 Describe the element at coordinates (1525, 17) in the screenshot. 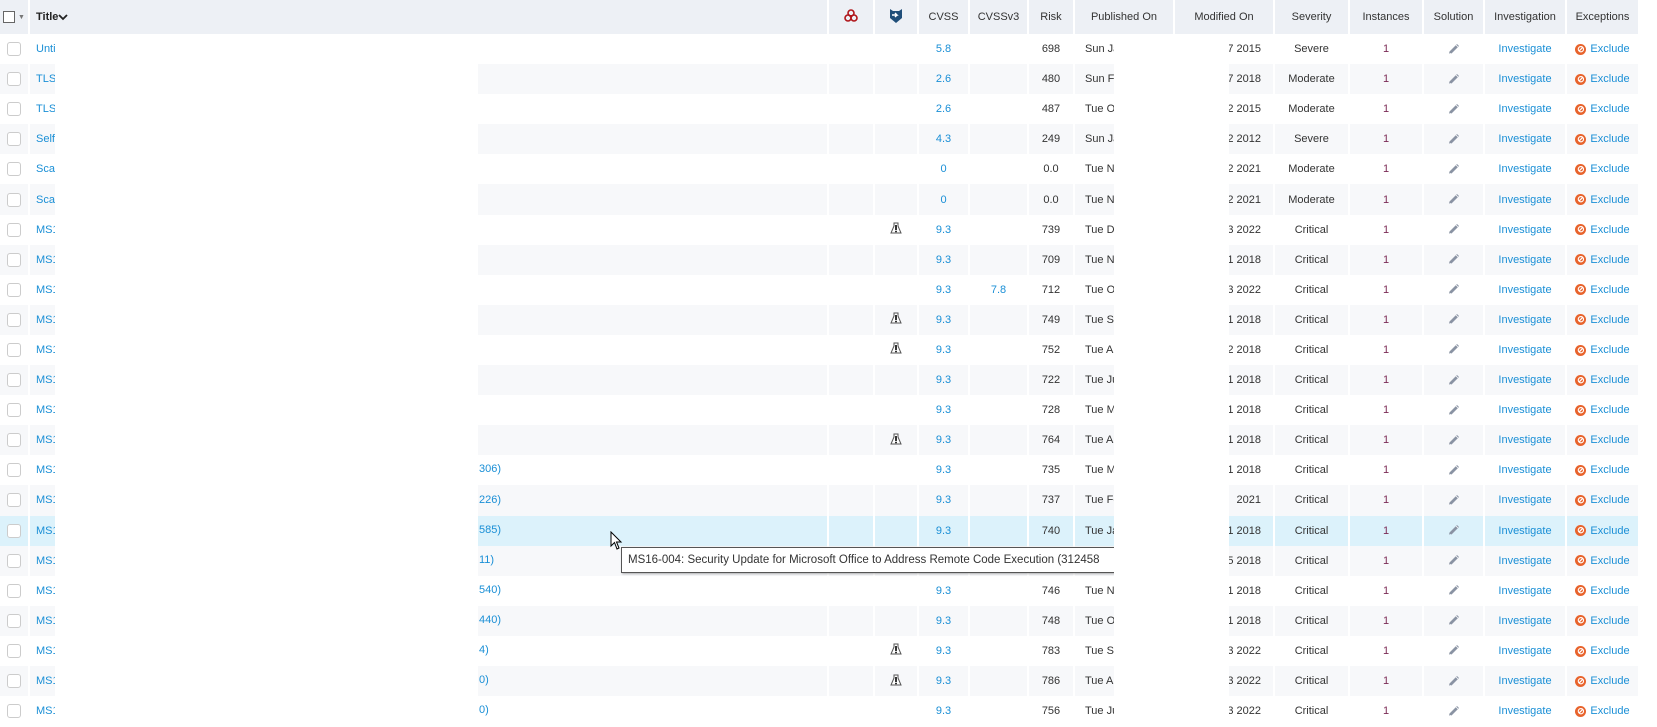

I see `column-investigation: Investigation` at that location.